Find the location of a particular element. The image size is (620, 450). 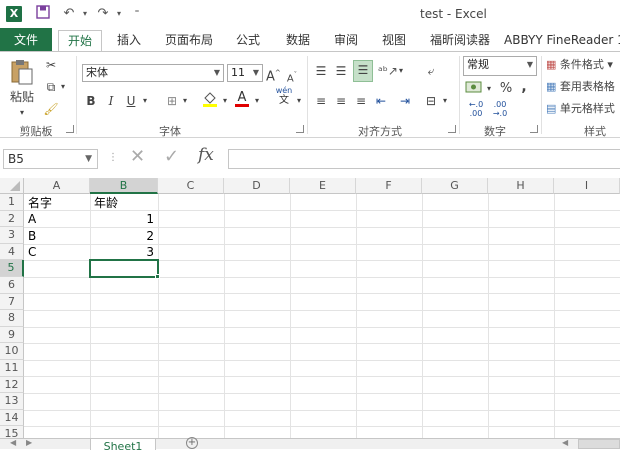

align-center-icon: ≡ is located at coordinates (341, 101).